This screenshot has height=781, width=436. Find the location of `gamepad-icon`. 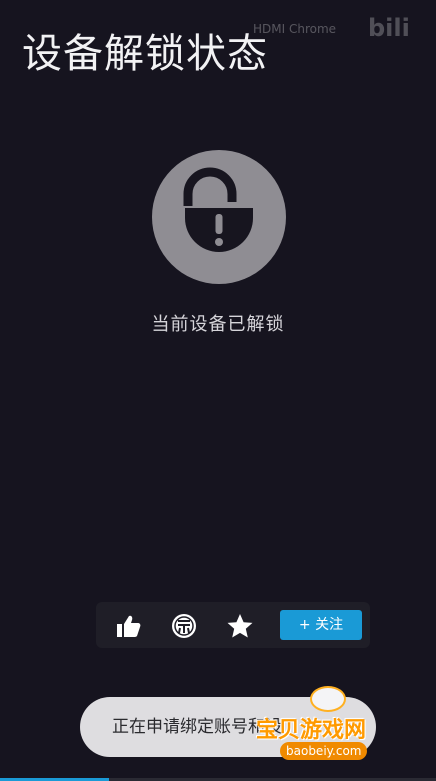

gamepad-icon is located at coordinates (328, 699).